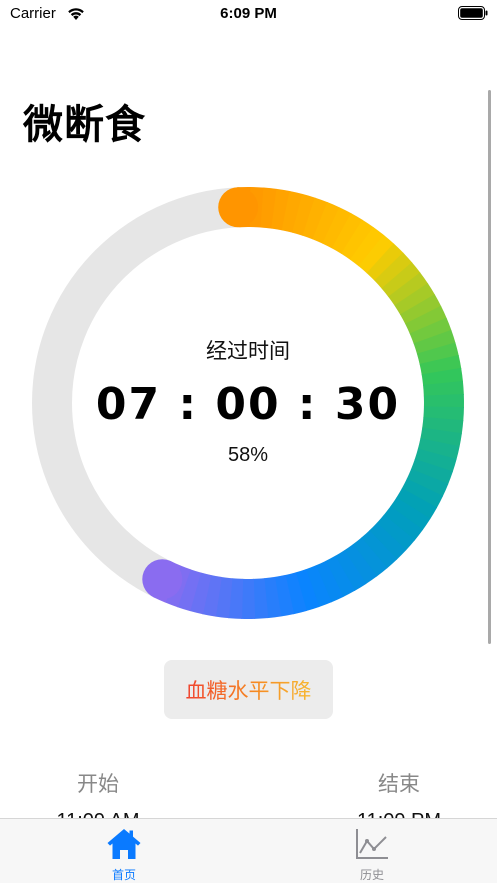 The image size is (497, 883). Describe the element at coordinates (162, 579) in the screenshot. I see `ring-end-cap` at that location.